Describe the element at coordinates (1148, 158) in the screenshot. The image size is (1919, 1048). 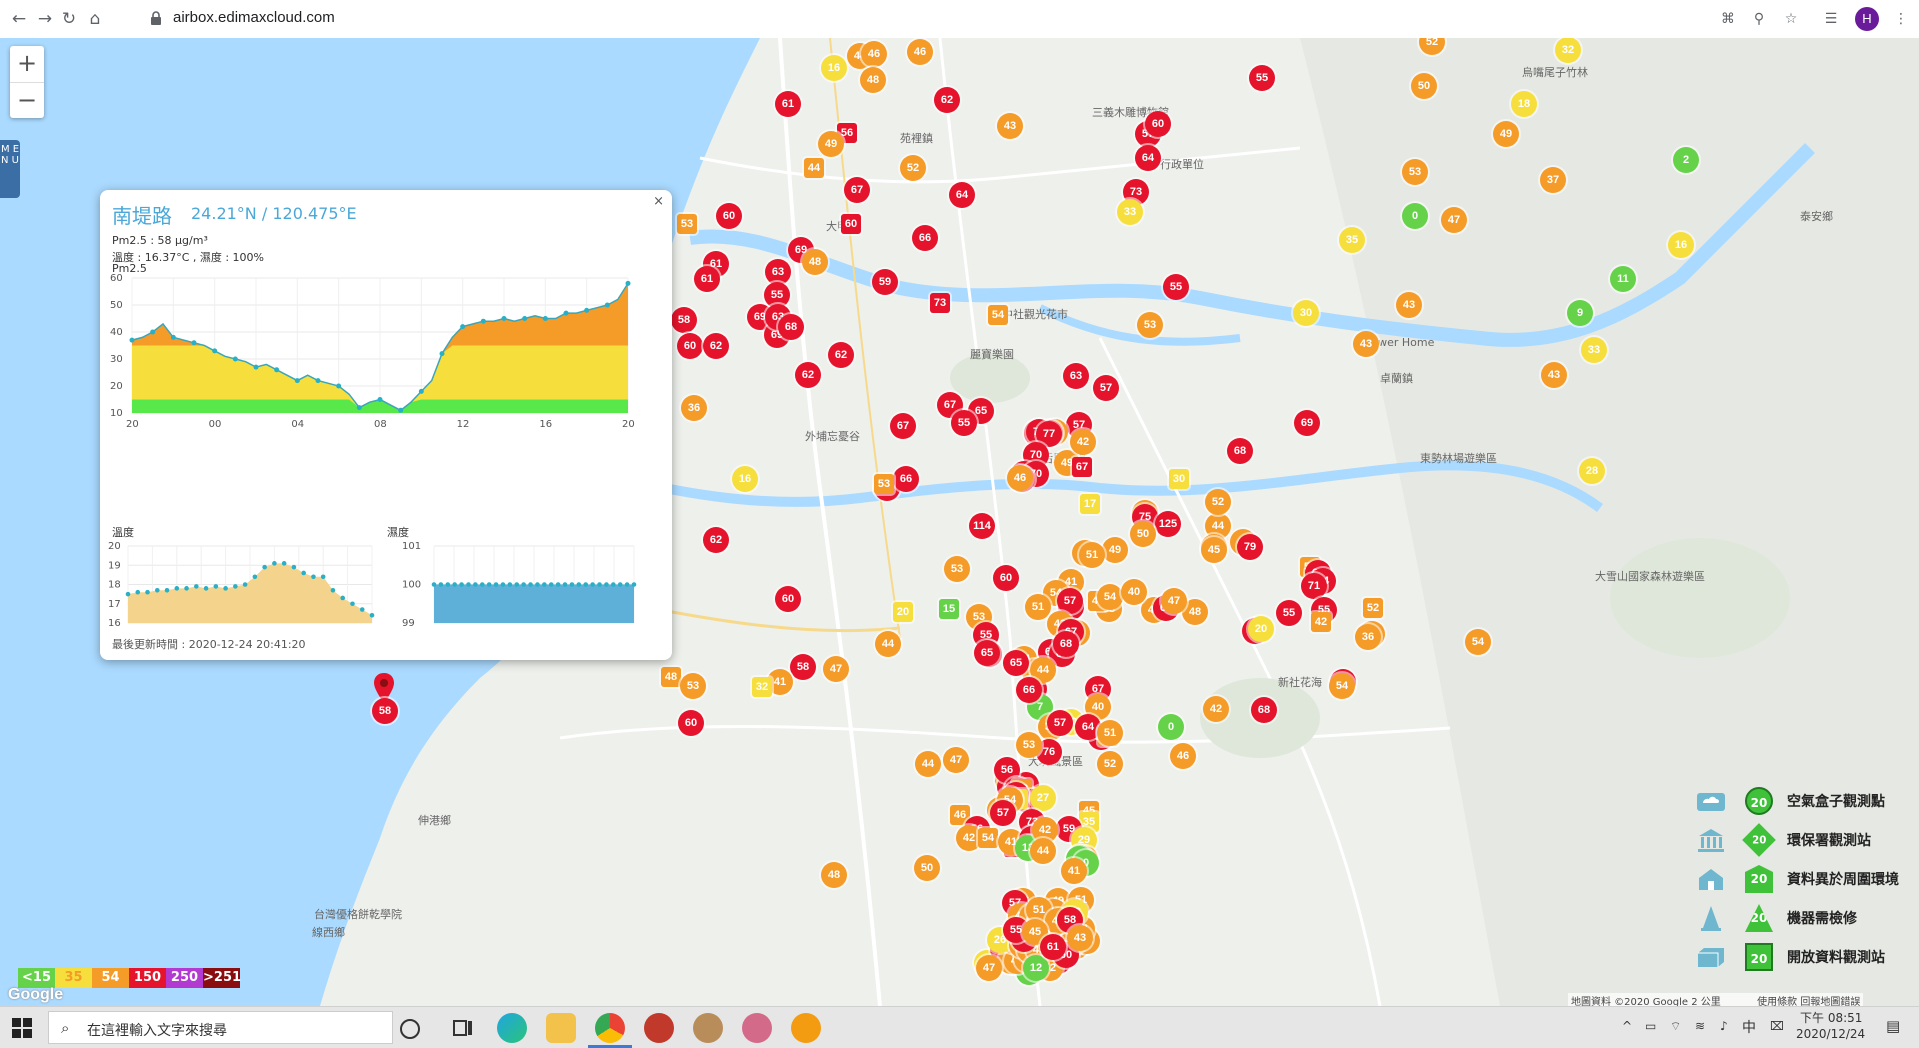
I see `sensor-marker: 64` at that location.